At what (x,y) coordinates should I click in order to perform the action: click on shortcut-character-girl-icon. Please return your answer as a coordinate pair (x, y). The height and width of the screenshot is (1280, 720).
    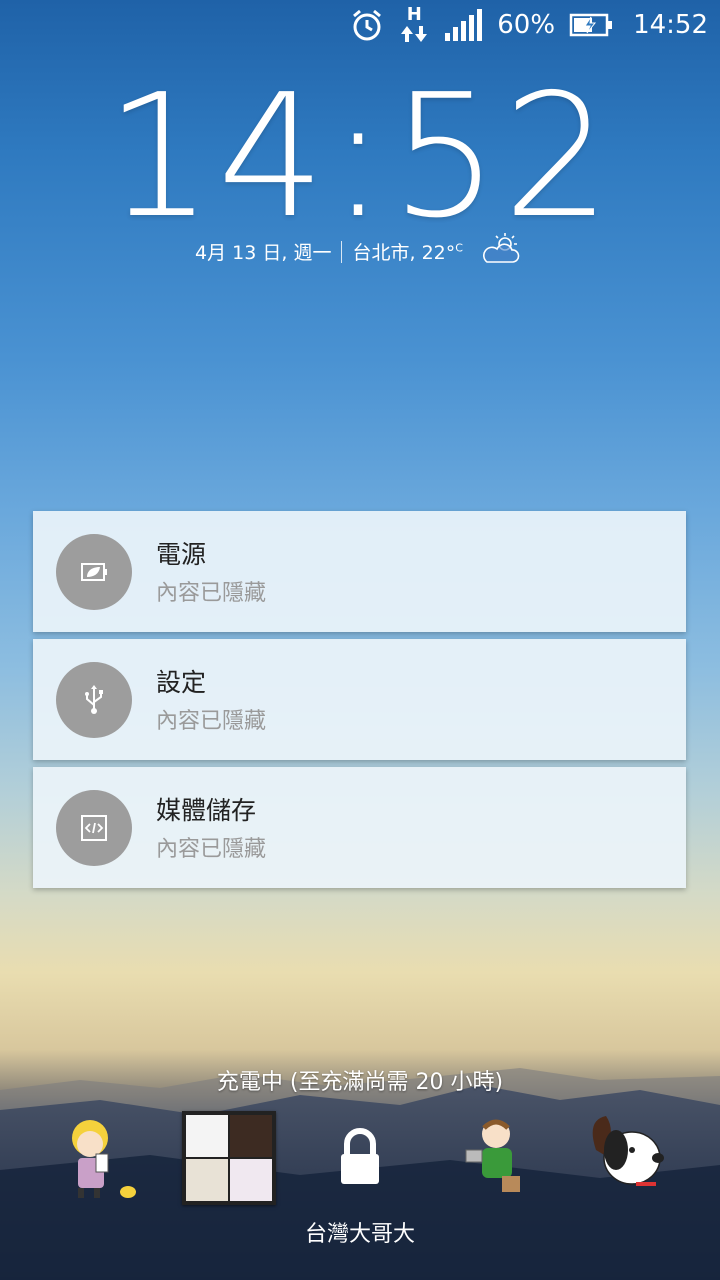
    Looking at the image, I should click on (98, 1158).